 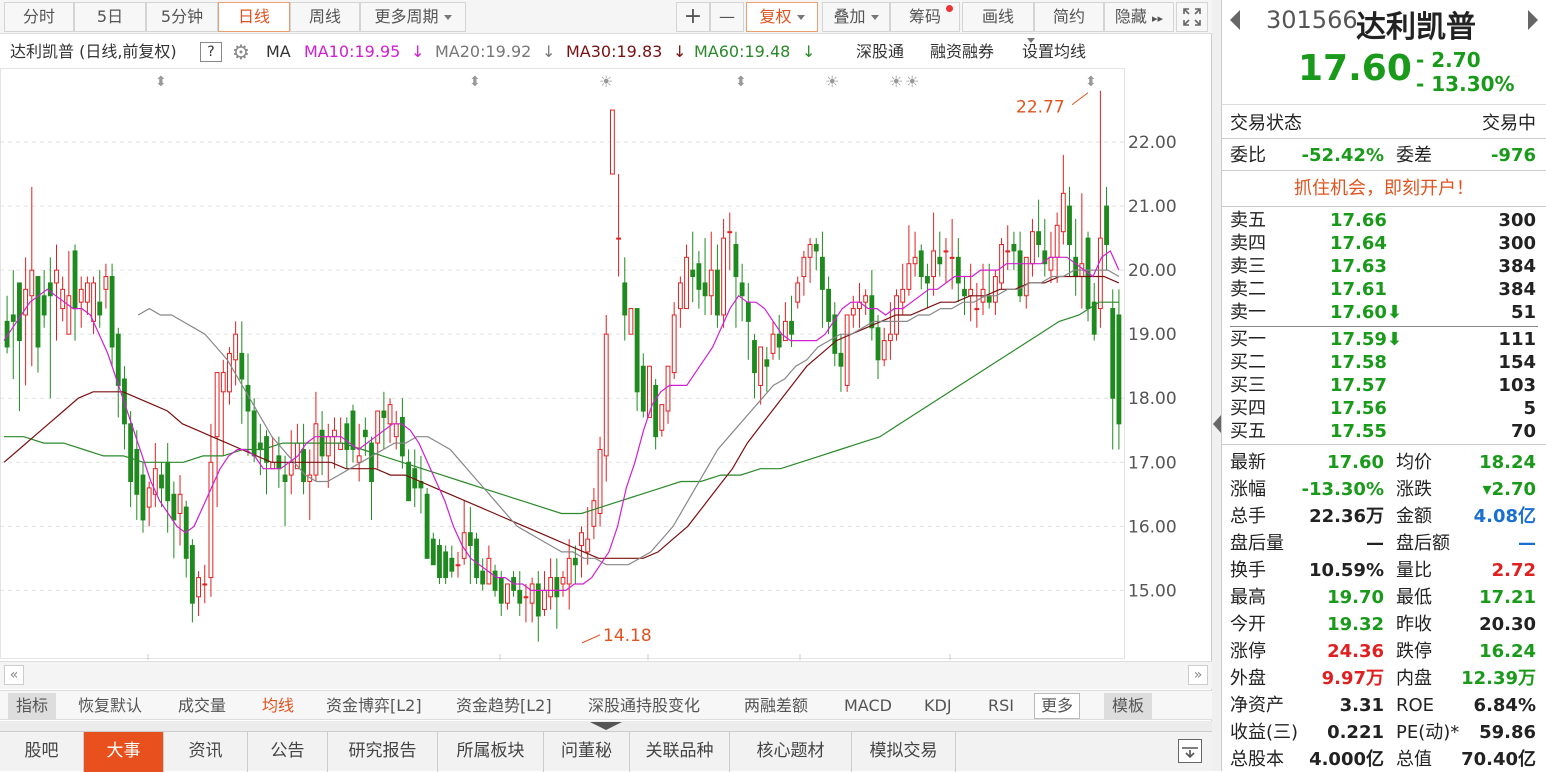 What do you see at coordinates (241, 52) in the screenshot?
I see `gear-icon: ⚙` at bounding box center [241, 52].